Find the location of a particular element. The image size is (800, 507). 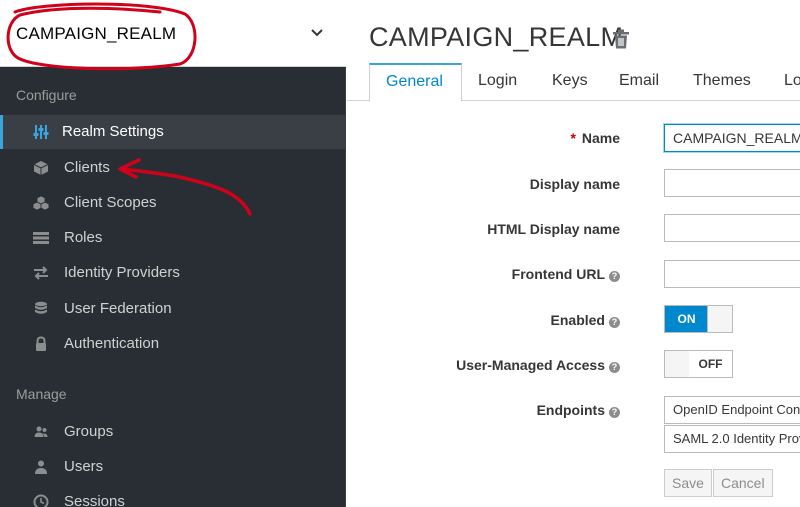

cubes-icon is located at coordinates (41, 203).